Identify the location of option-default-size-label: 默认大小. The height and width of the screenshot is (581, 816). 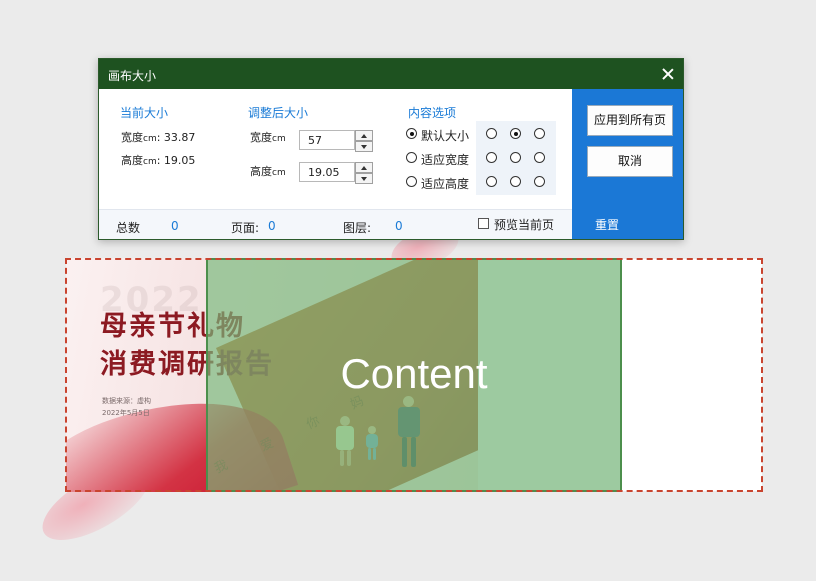
(445, 136).